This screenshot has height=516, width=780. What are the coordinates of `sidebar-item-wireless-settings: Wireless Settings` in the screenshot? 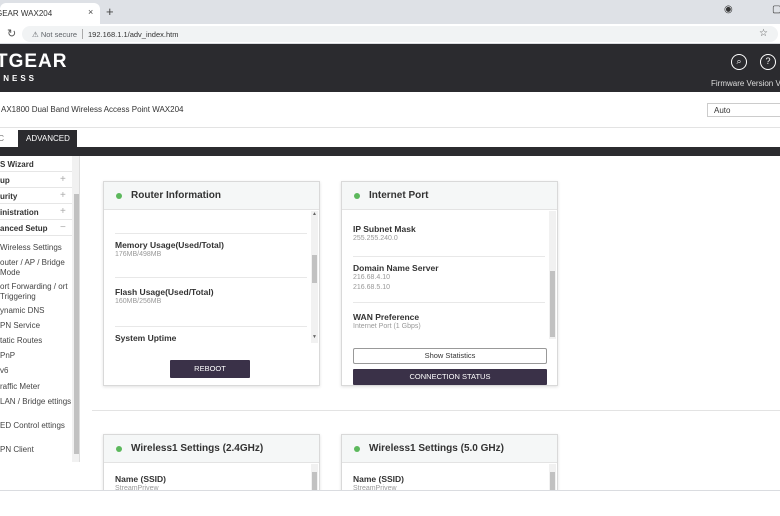 It's located at (36, 248).